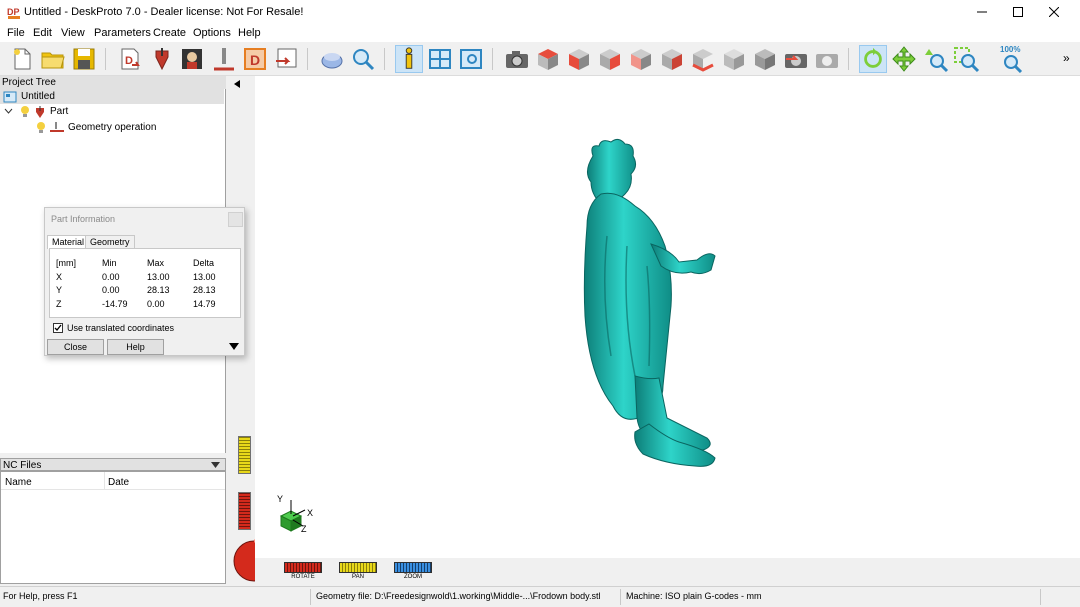 Image resolution: width=1080 pixels, height=607 pixels. I want to click on pan-vertical-slider, so click(244, 455).